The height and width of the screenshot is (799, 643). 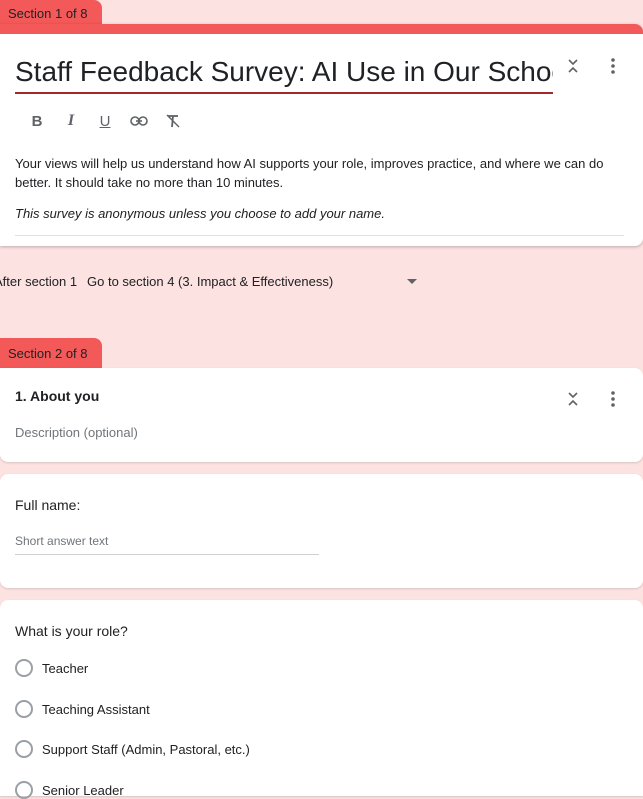 I want to click on text-format-toolbar: B I U, so click(x=105, y=121).